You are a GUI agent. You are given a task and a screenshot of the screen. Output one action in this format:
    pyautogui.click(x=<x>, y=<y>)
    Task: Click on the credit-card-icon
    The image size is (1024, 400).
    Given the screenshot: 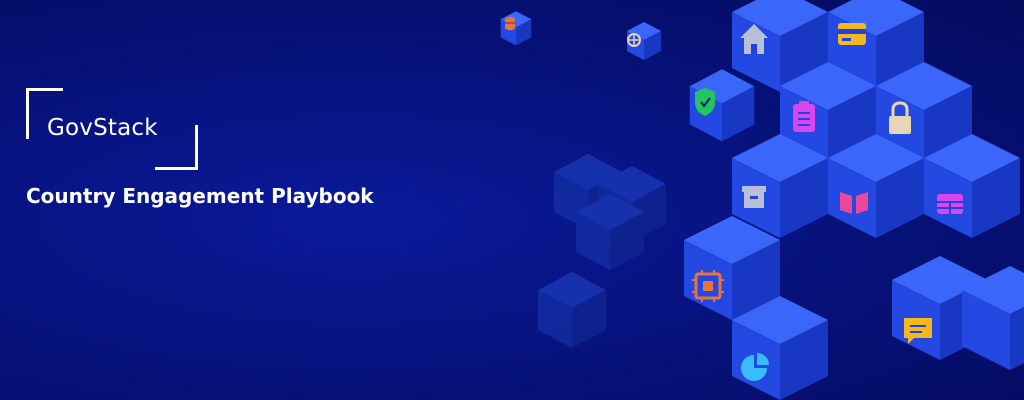 What is the action you would take?
    pyautogui.click(x=852, y=34)
    